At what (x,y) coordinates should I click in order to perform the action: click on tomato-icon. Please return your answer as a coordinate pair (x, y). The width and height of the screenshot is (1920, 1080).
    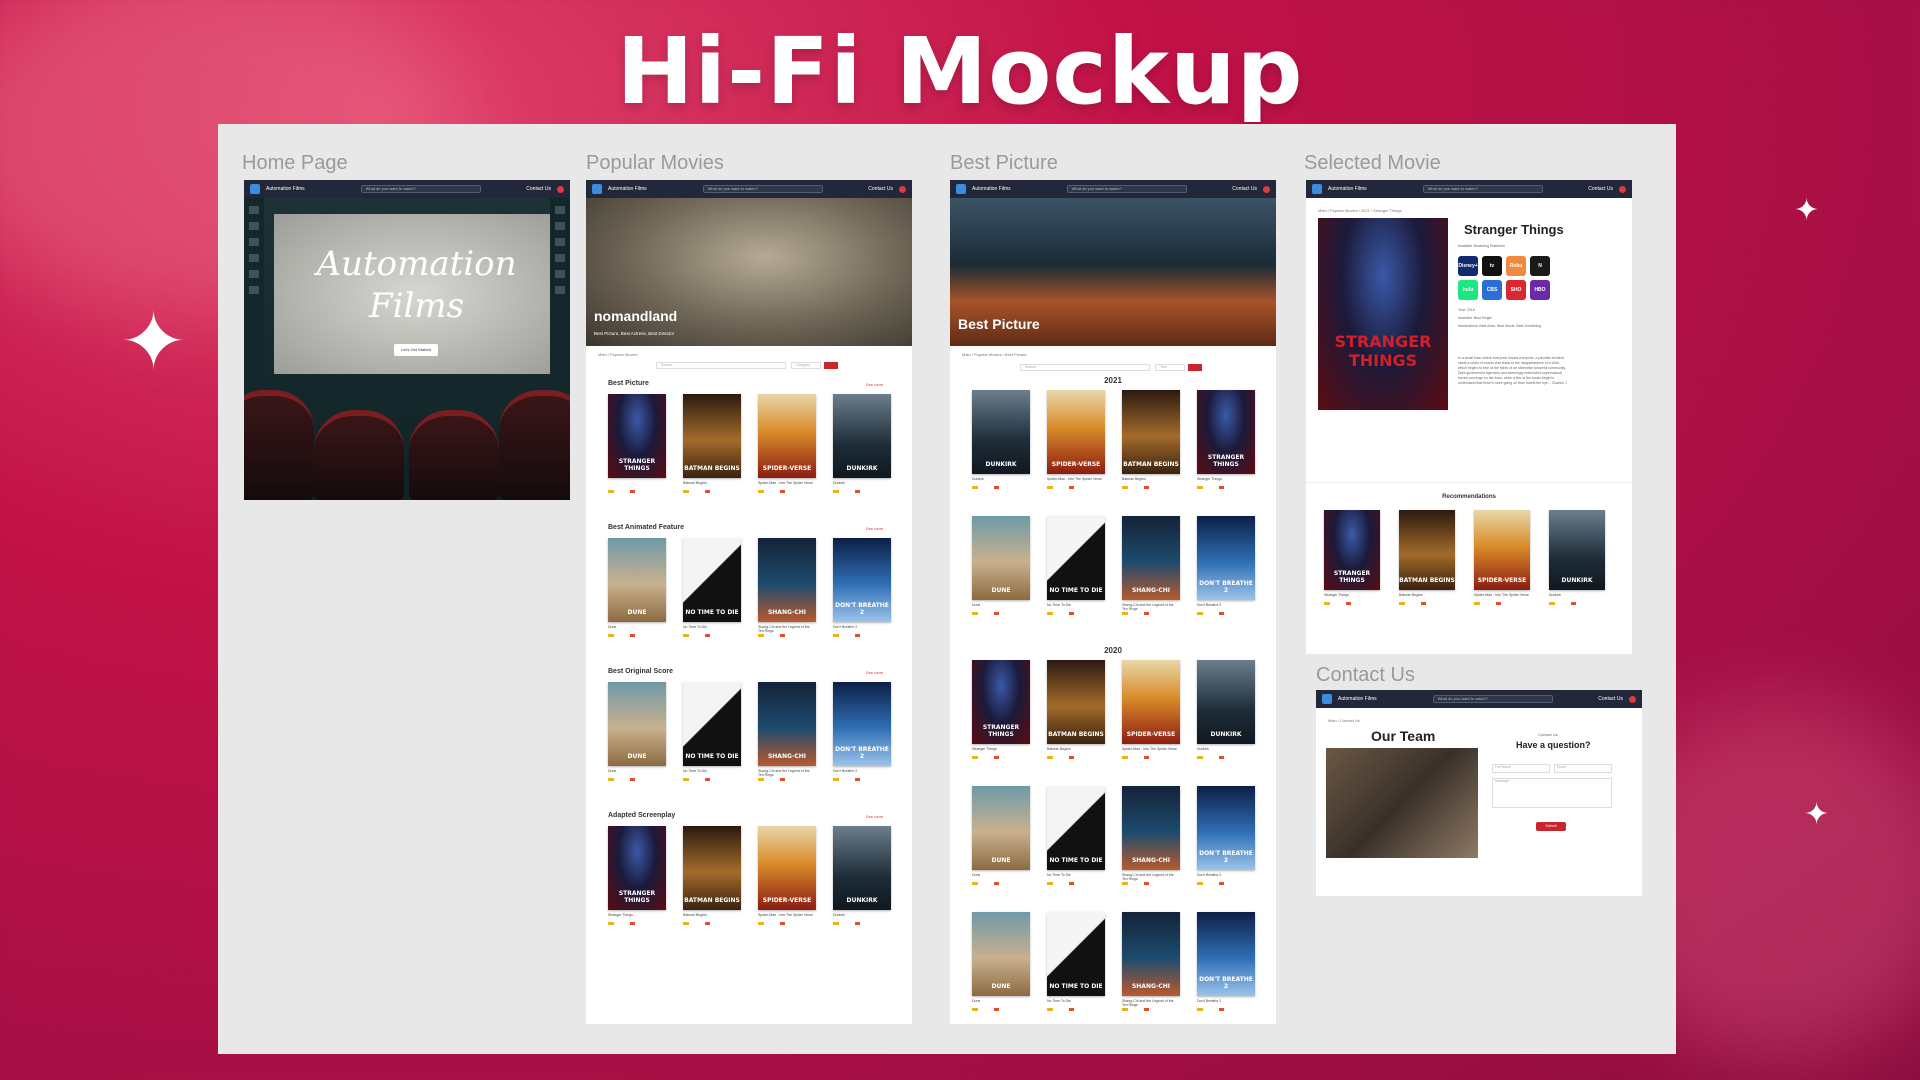
    Looking at the image, I should click on (707, 779).